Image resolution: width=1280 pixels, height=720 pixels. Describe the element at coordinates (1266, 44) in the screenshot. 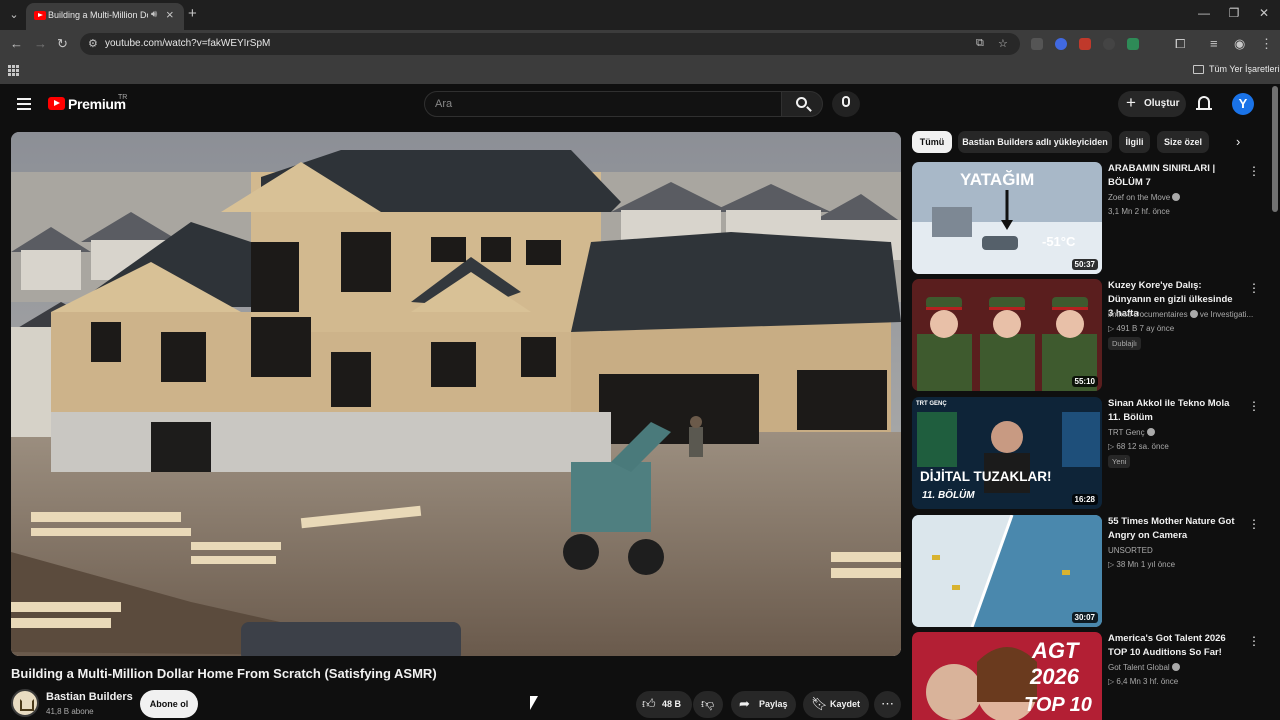

I see `browser-menu-icon: ⋮` at that location.